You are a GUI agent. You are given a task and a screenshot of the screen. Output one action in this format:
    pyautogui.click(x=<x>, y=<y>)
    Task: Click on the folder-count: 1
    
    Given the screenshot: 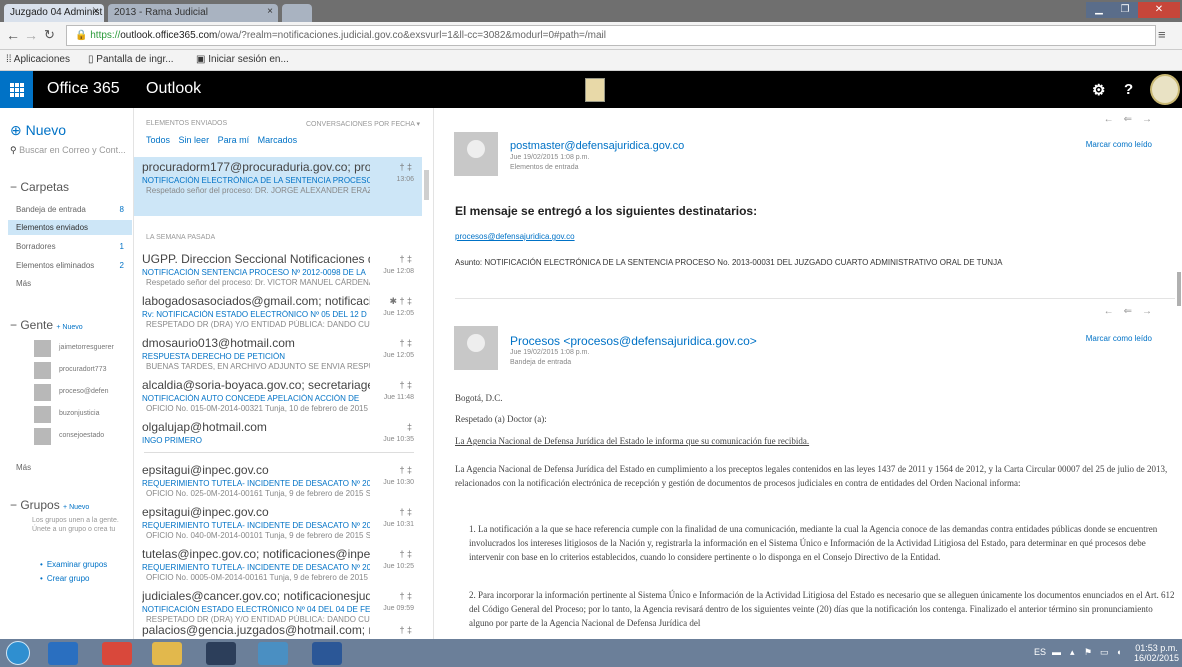 What is the action you would take?
    pyautogui.click(x=121, y=246)
    